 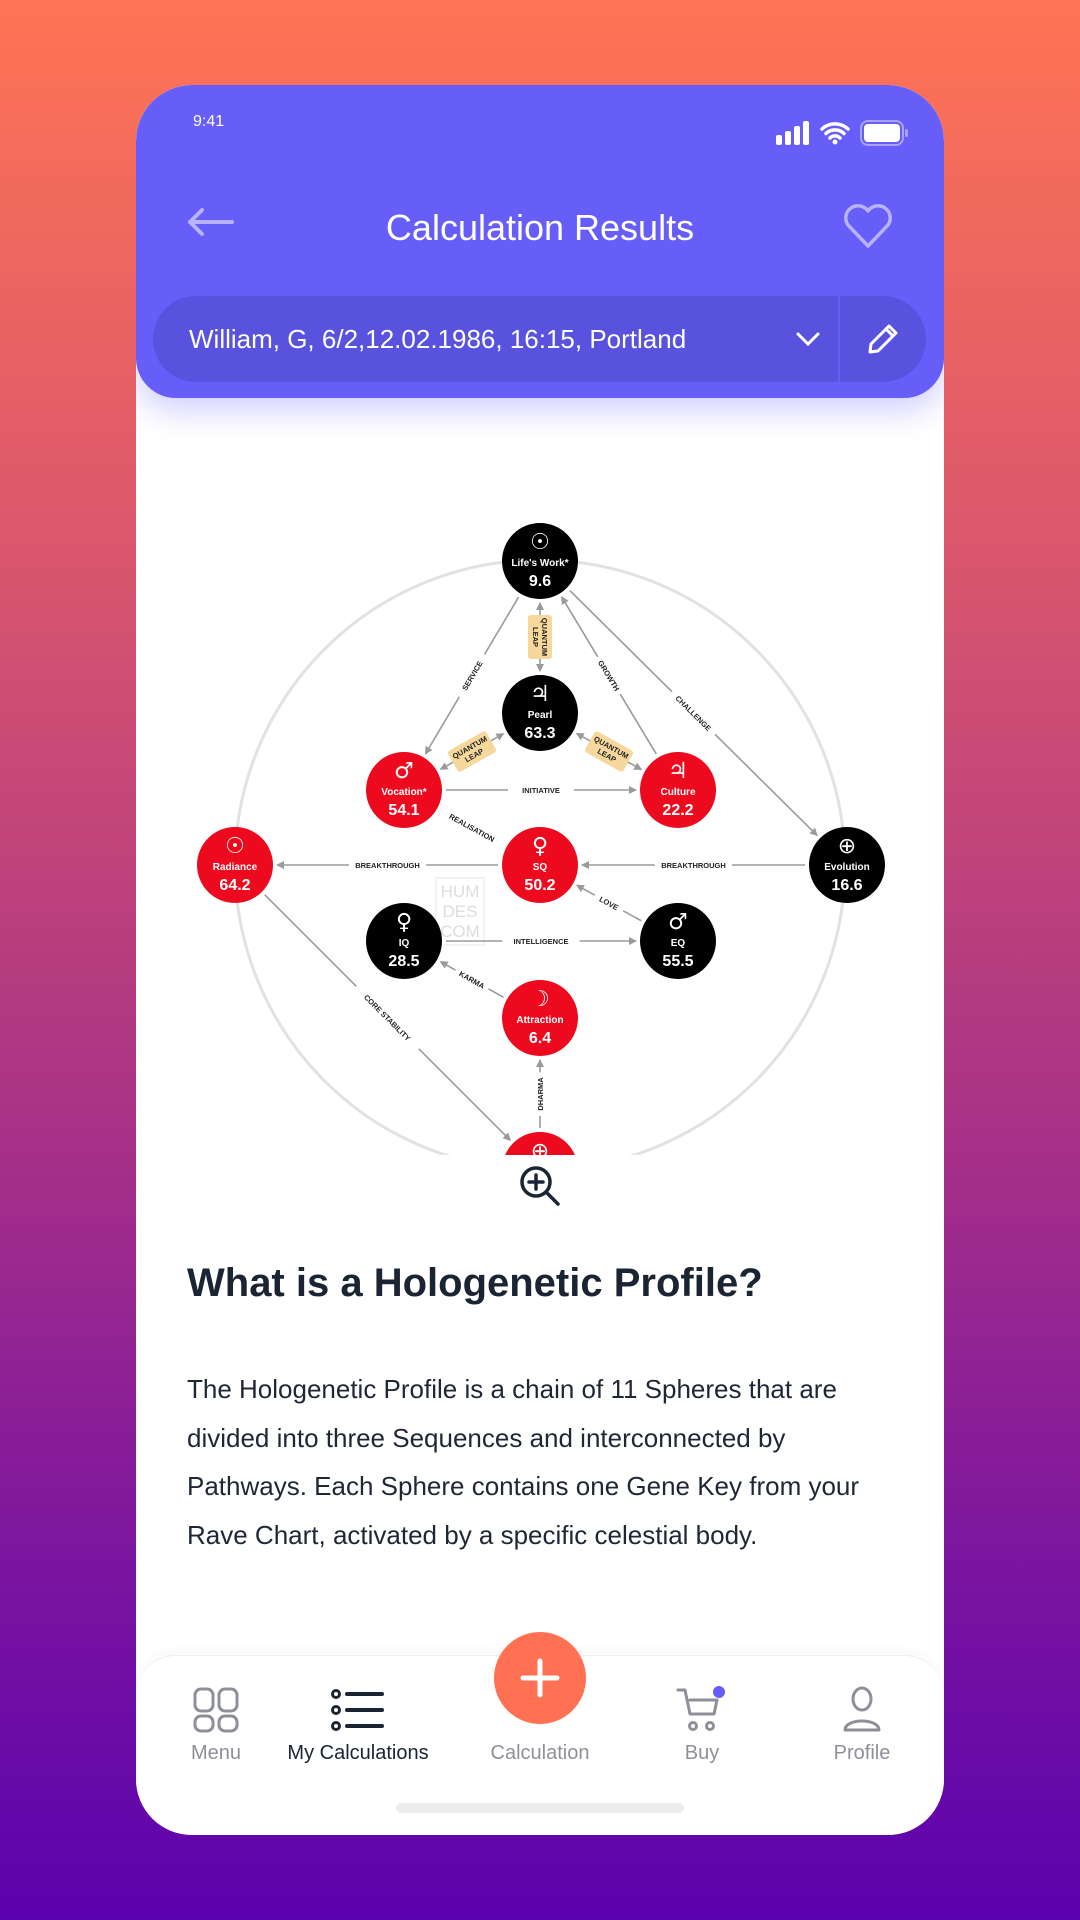 I want to click on sphere-value: 16.6, so click(x=846, y=885).